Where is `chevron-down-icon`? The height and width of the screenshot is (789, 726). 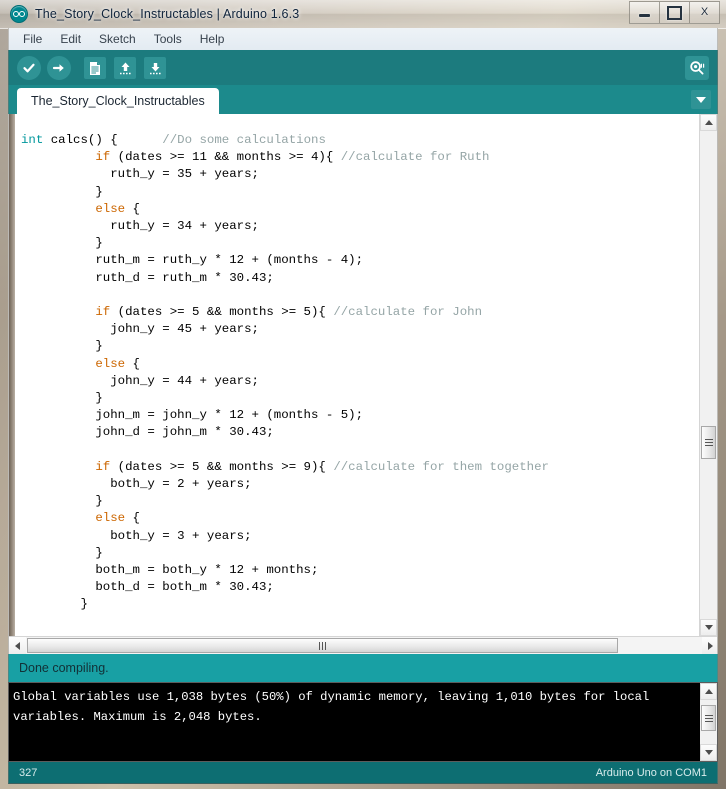 chevron-down-icon is located at coordinates (701, 99).